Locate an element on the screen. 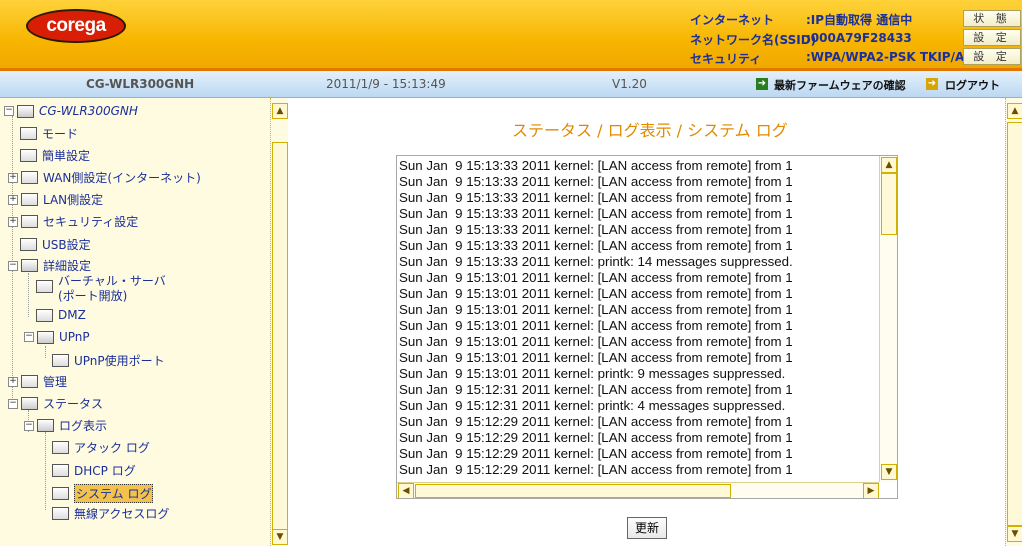 The height and width of the screenshot is (546, 1022). scroll-right-icon: ▶ is located at coordinates (871, 490).